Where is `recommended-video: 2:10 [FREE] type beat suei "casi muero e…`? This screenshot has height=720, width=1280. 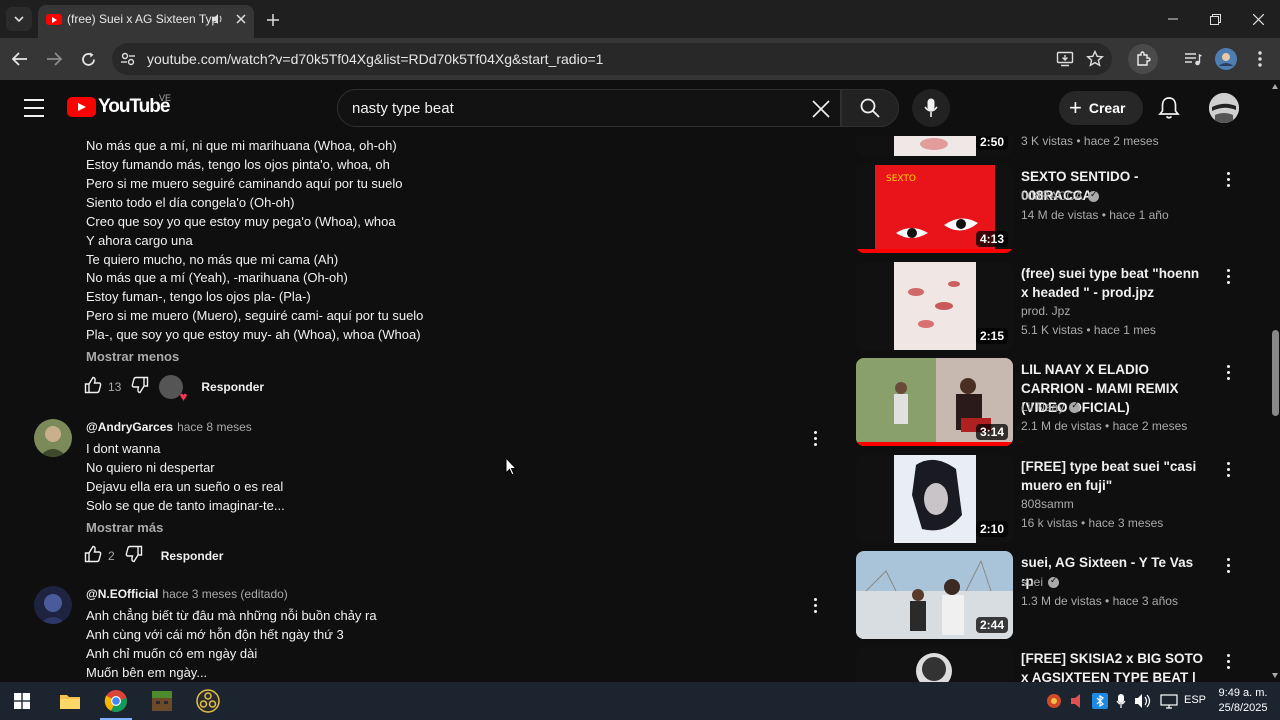 recommended-video: 2:10 [FREE] type beat suei "casi muero e… is located at coordinates (1063, 500).